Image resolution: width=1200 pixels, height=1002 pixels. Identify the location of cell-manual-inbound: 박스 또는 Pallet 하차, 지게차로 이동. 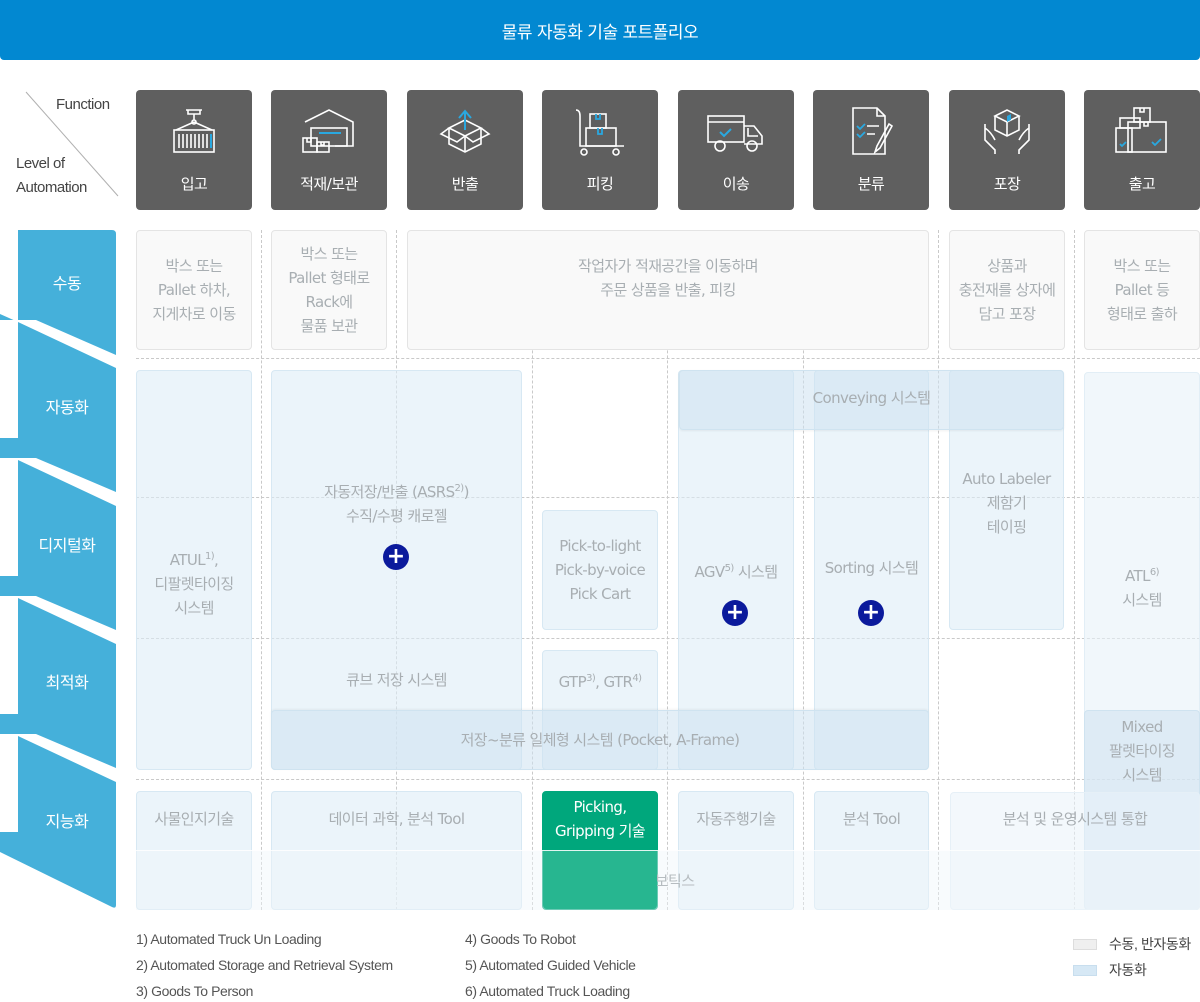
(194, 290).